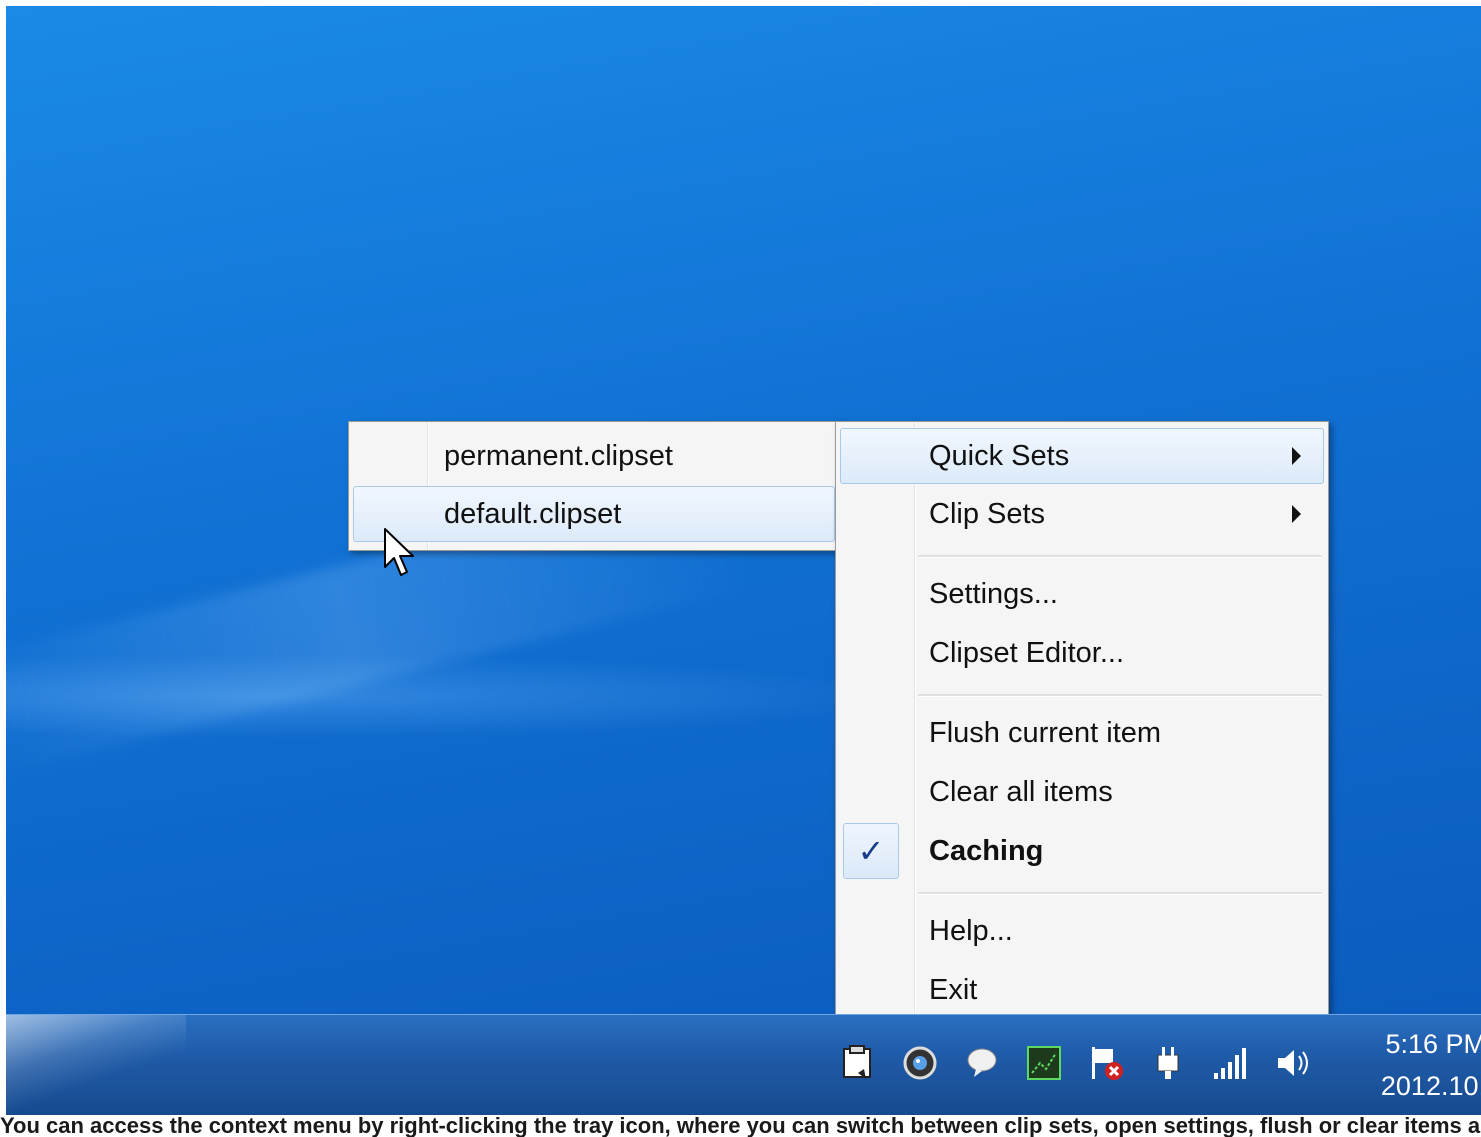  What do you see at coordinates (858, 1063) in the screenshot?
I see `clipboard-app-icon` at bounding box center [858, 1063].